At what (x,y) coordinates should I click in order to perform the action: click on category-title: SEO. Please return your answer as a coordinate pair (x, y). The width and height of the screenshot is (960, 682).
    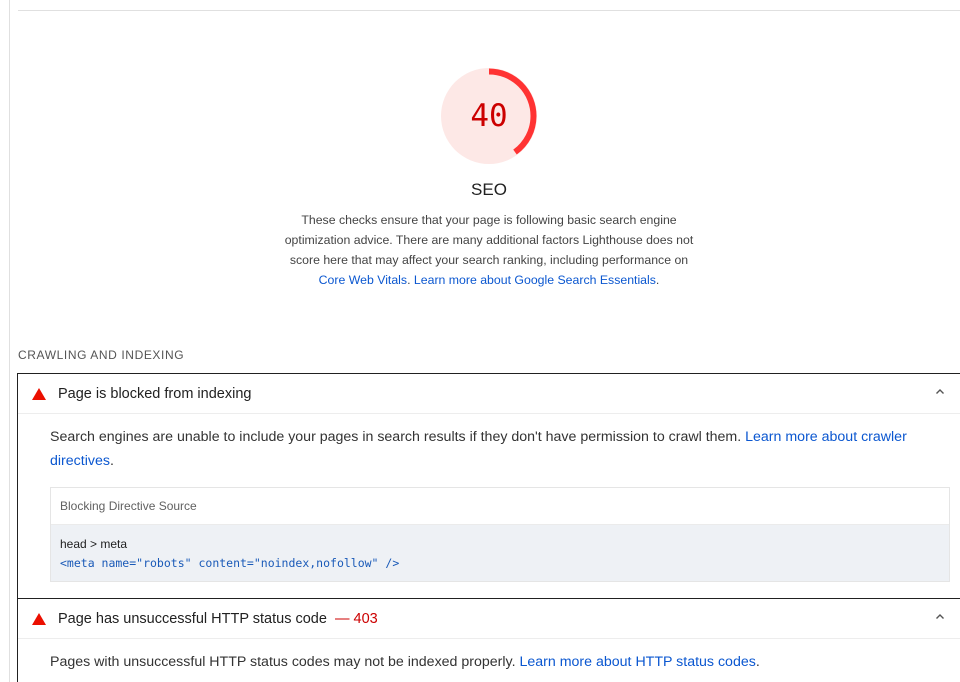
    Looking at the image, I should click on (489, 189).